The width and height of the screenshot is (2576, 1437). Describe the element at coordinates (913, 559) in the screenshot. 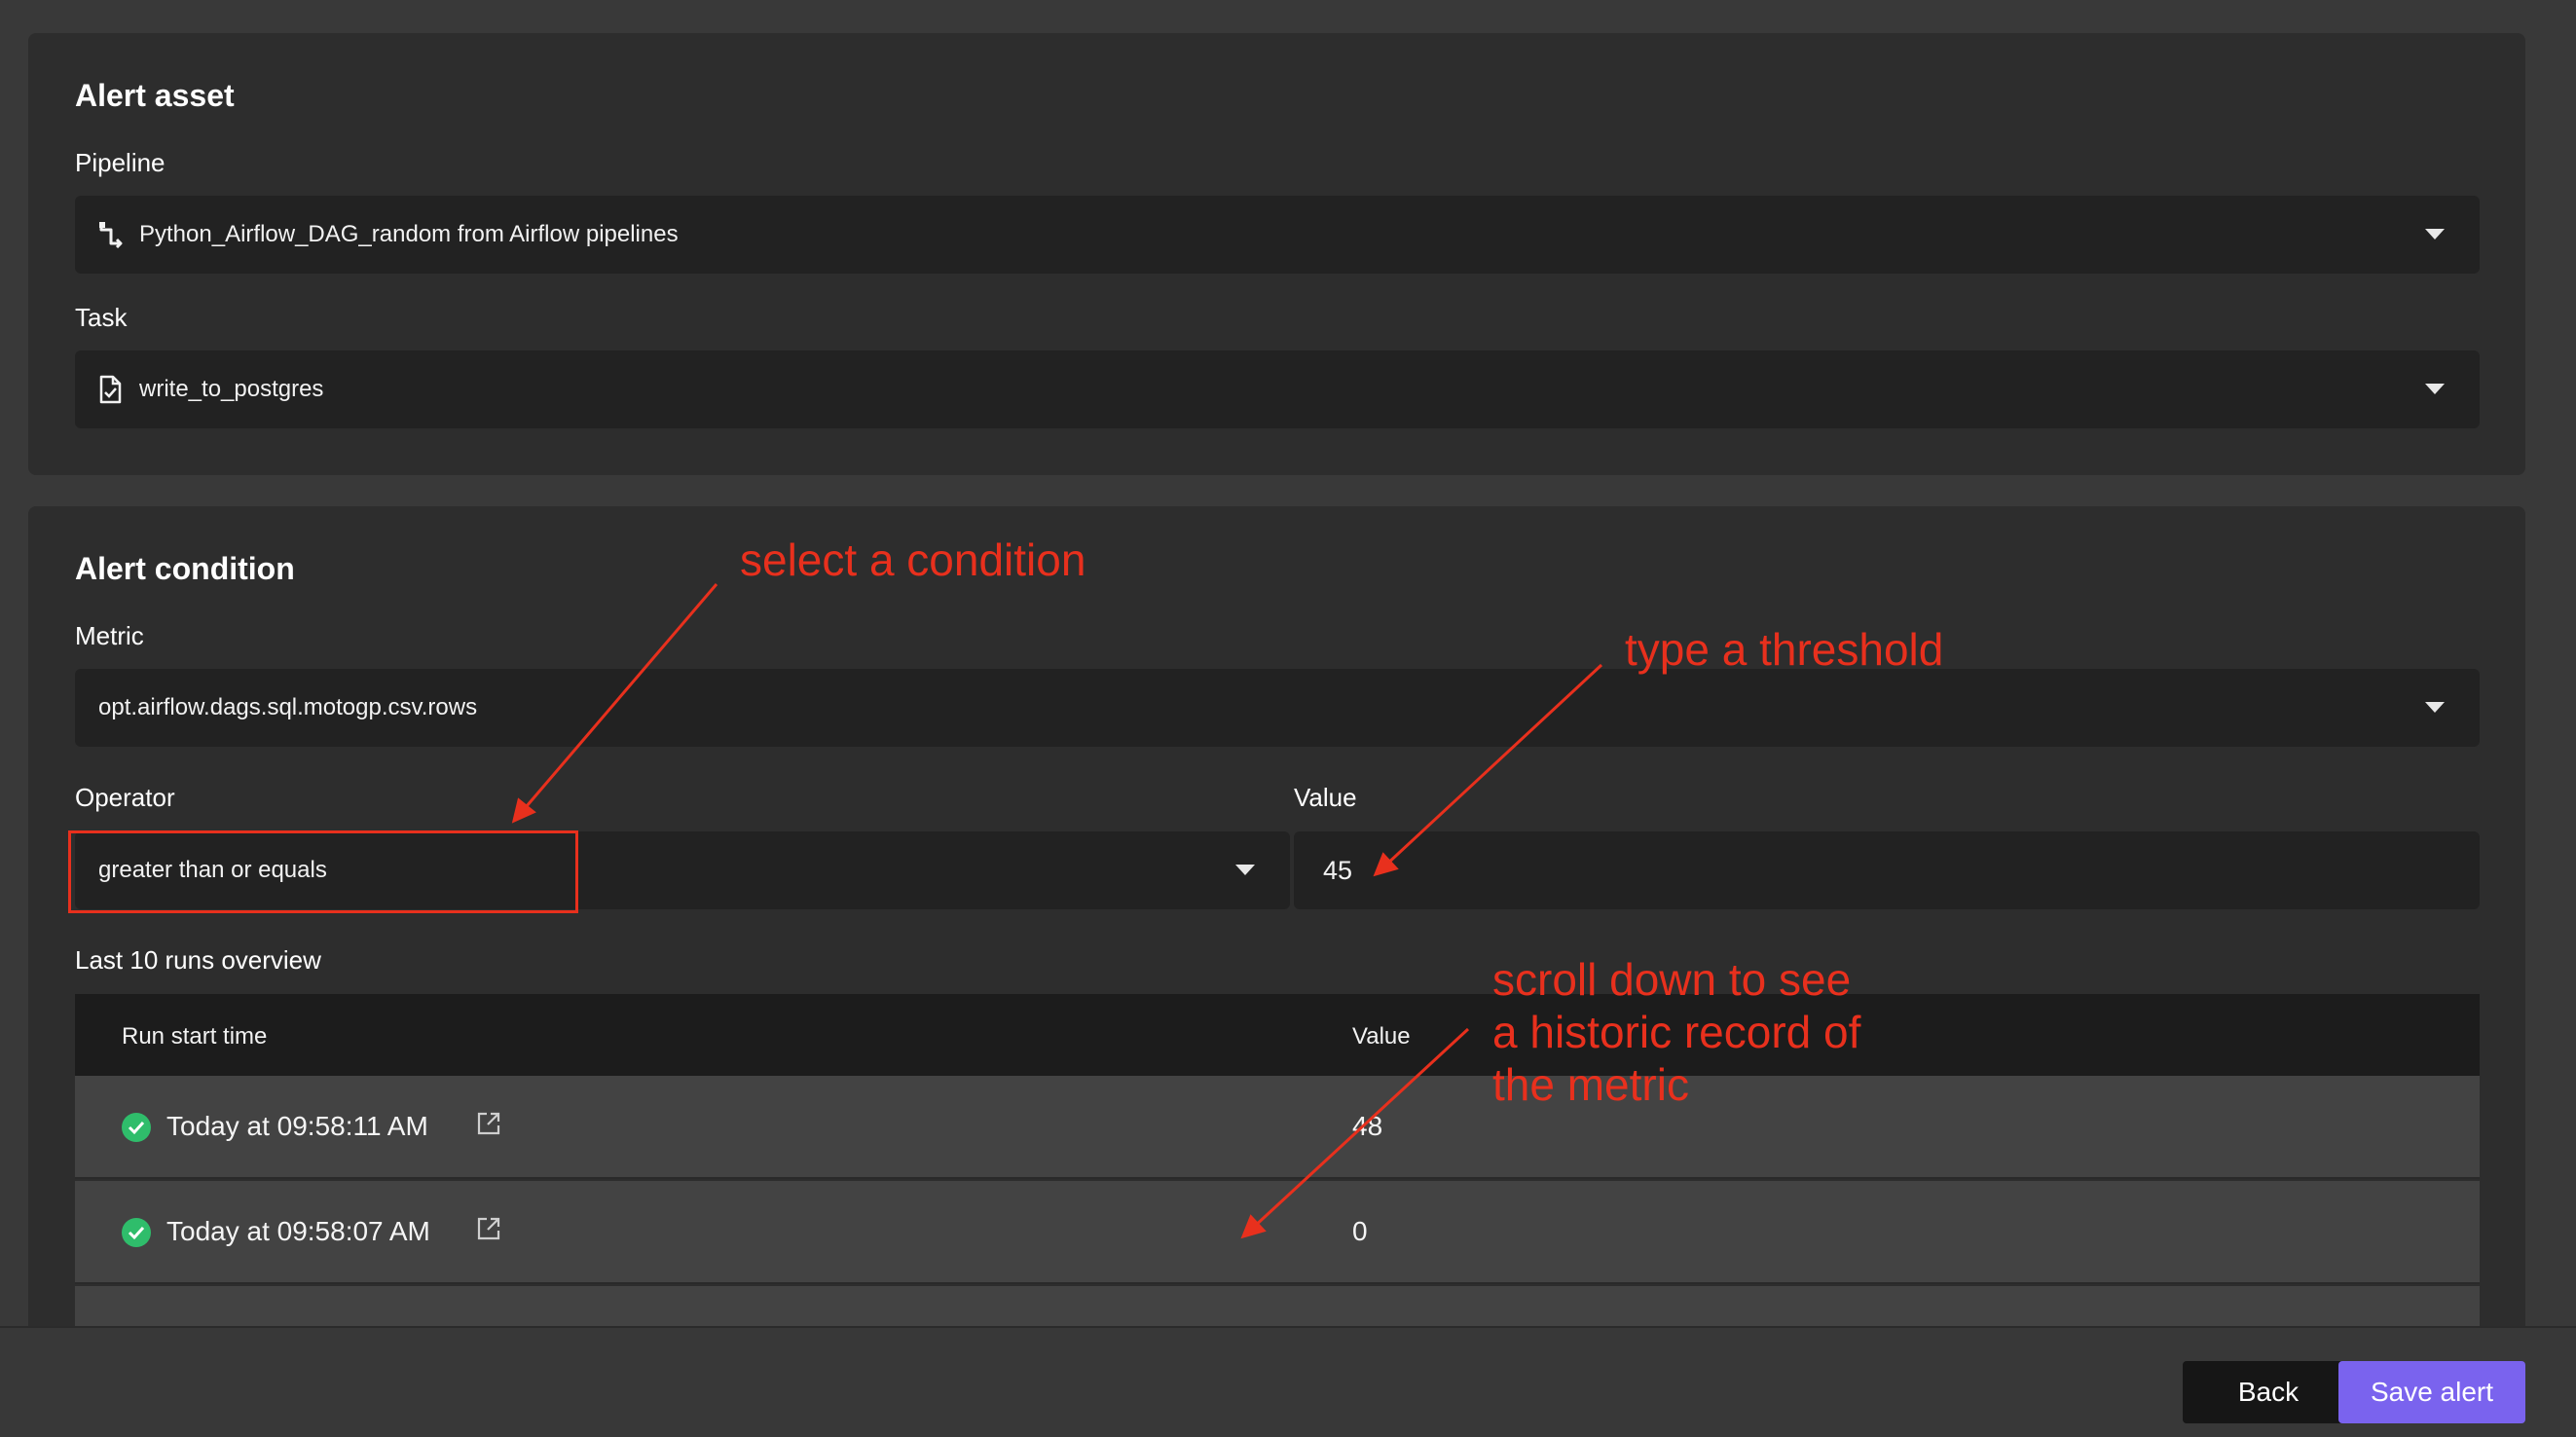

I see `annotation-select-condition: select a condition` at that location.